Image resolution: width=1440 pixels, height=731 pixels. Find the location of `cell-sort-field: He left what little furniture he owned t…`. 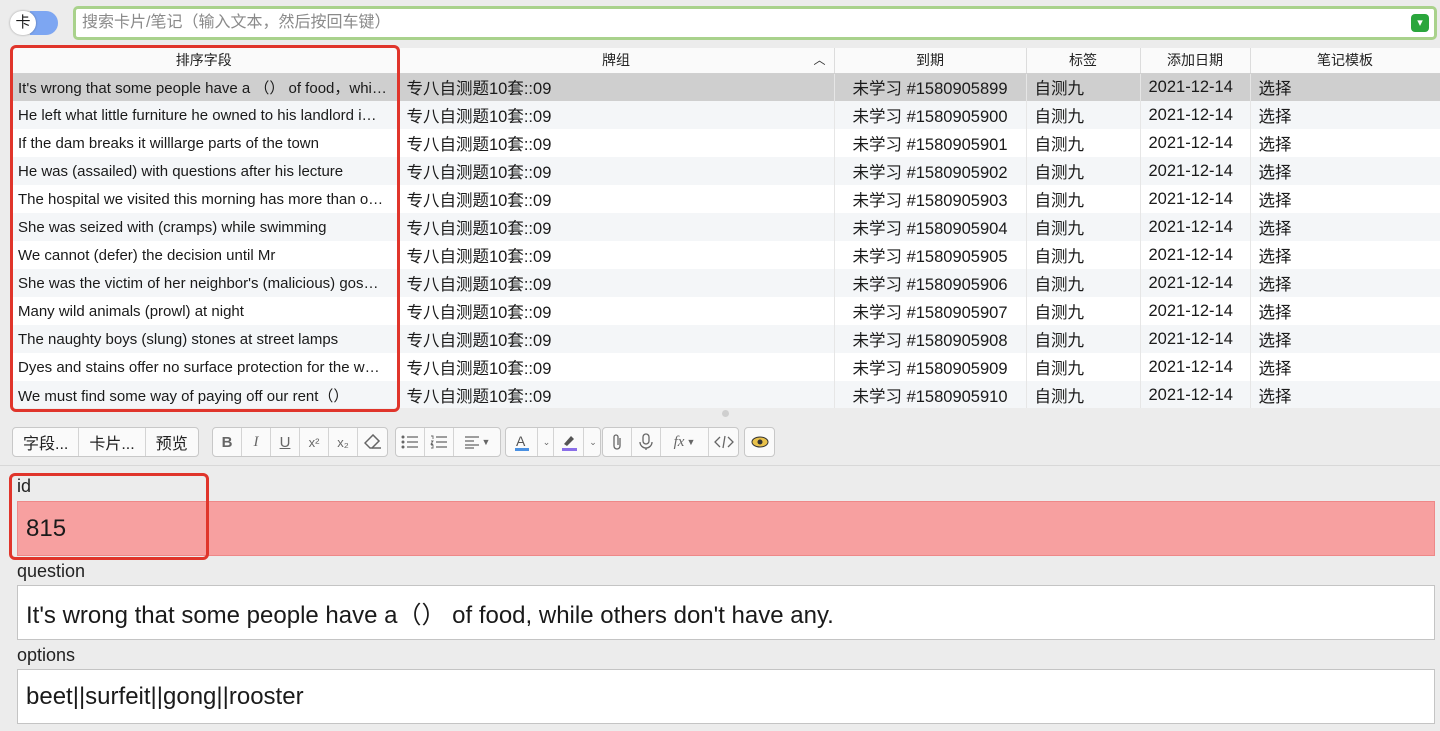

cell-sort-field: He left what little furniture he owned t… is located at coordinates (204, 115).